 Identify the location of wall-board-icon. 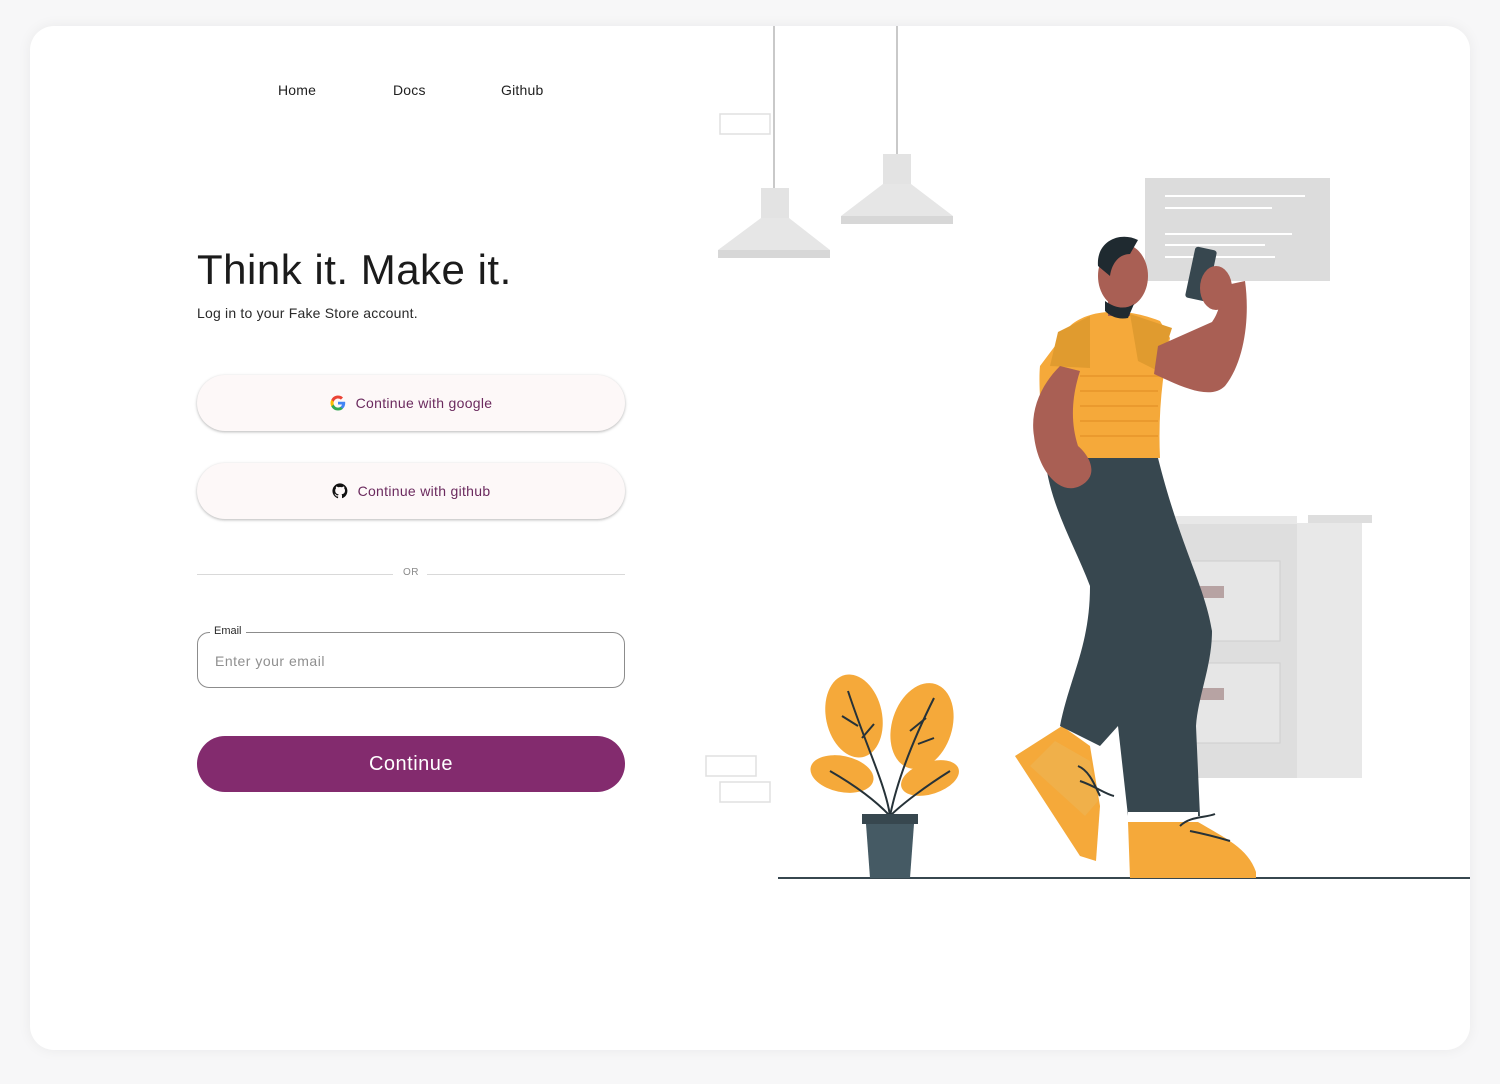
(1237, 229).